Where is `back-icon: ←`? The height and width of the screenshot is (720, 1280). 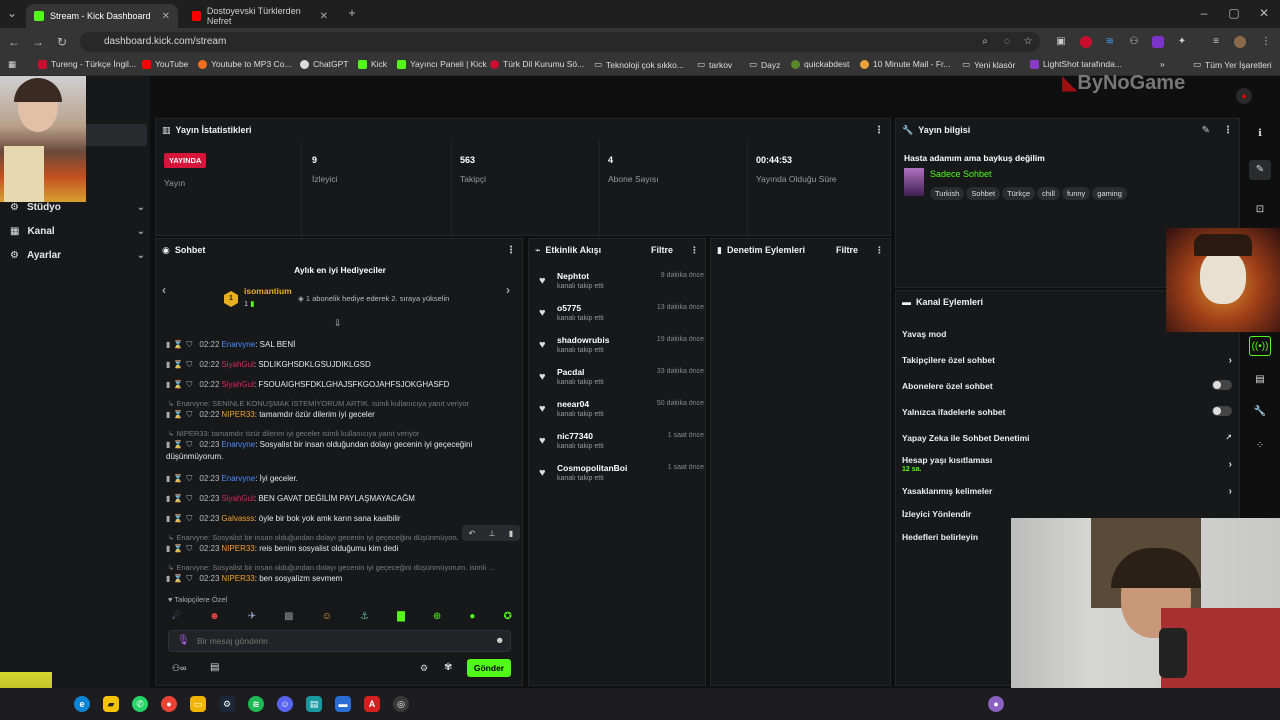
back-icon: ← is located at coordinates (14, 42).